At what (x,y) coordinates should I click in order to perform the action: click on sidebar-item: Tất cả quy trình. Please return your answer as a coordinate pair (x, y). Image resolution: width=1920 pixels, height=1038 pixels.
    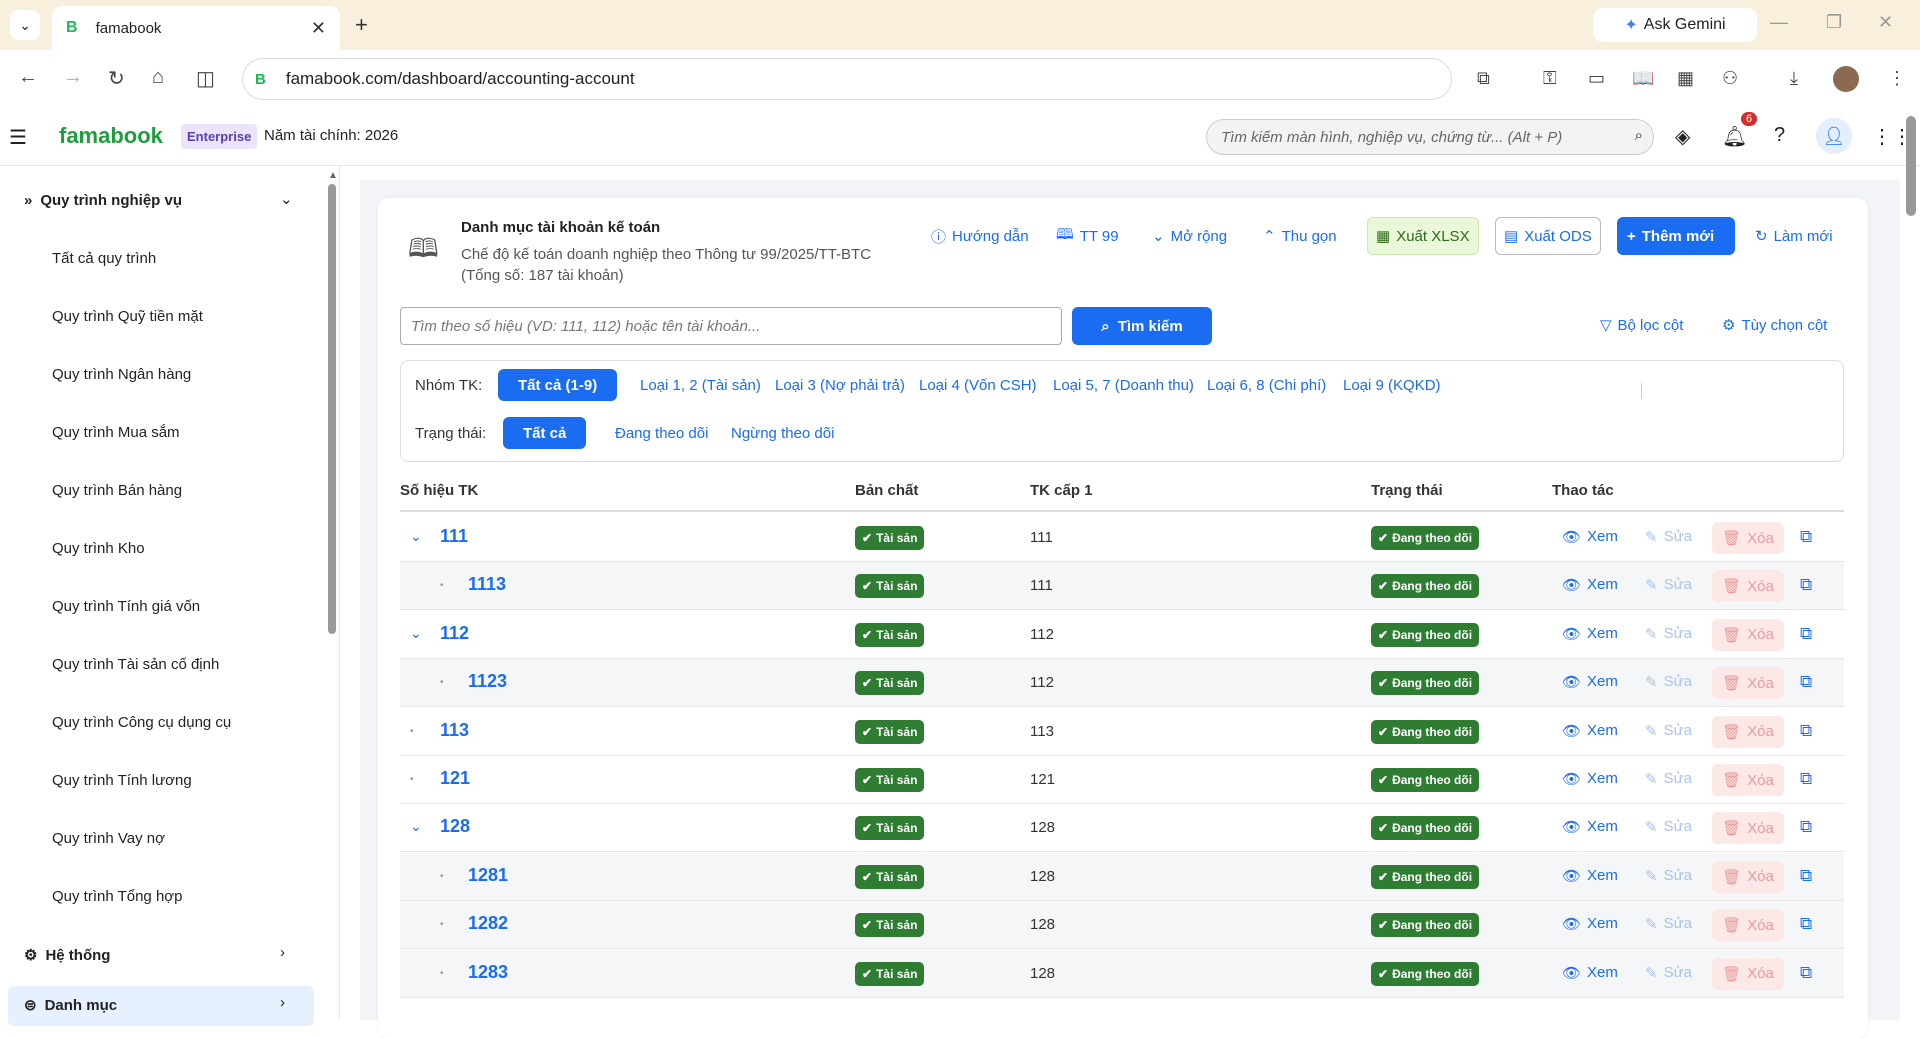
    Looking at the image, I should click on (104, 258).